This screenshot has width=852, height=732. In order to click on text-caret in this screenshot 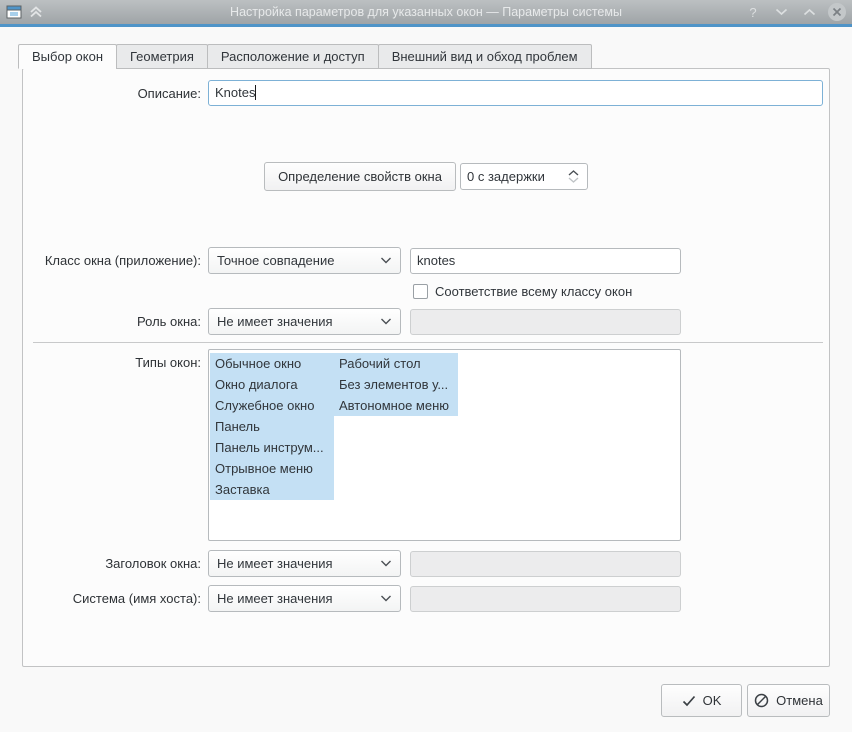, I will do `click(256, 92)`.